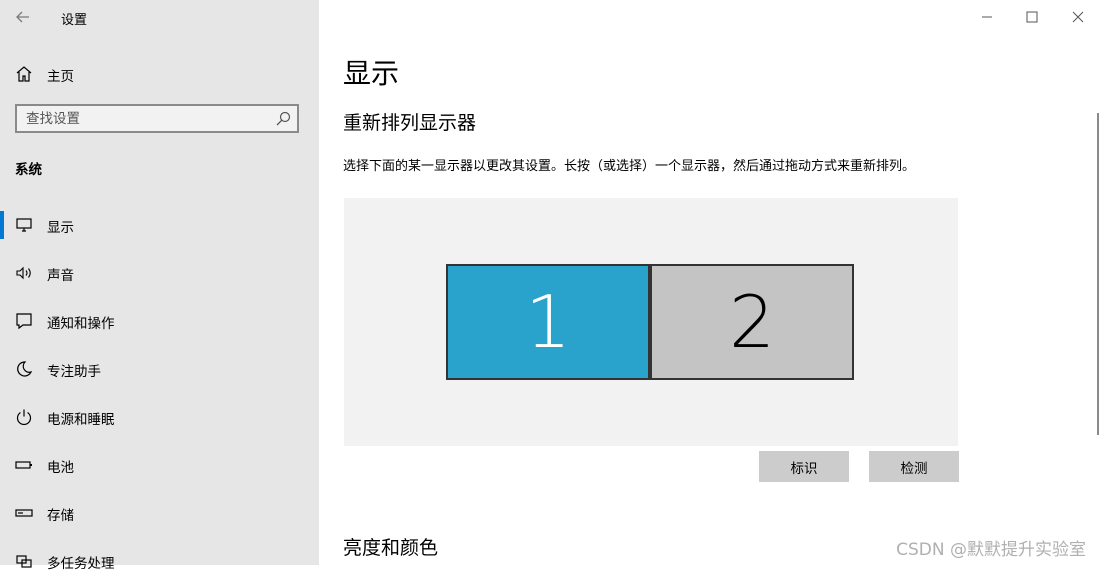 This screenshot has width=1100, height=581. What do you see at coordinates (804, 466) in the screenshot?
I see `identify-button: 标识` at bounding box center [804, 466].